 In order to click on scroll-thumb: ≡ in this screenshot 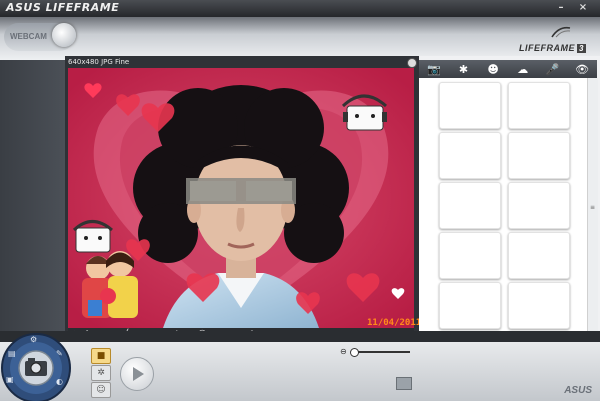, I will do `click(592, 208)`.